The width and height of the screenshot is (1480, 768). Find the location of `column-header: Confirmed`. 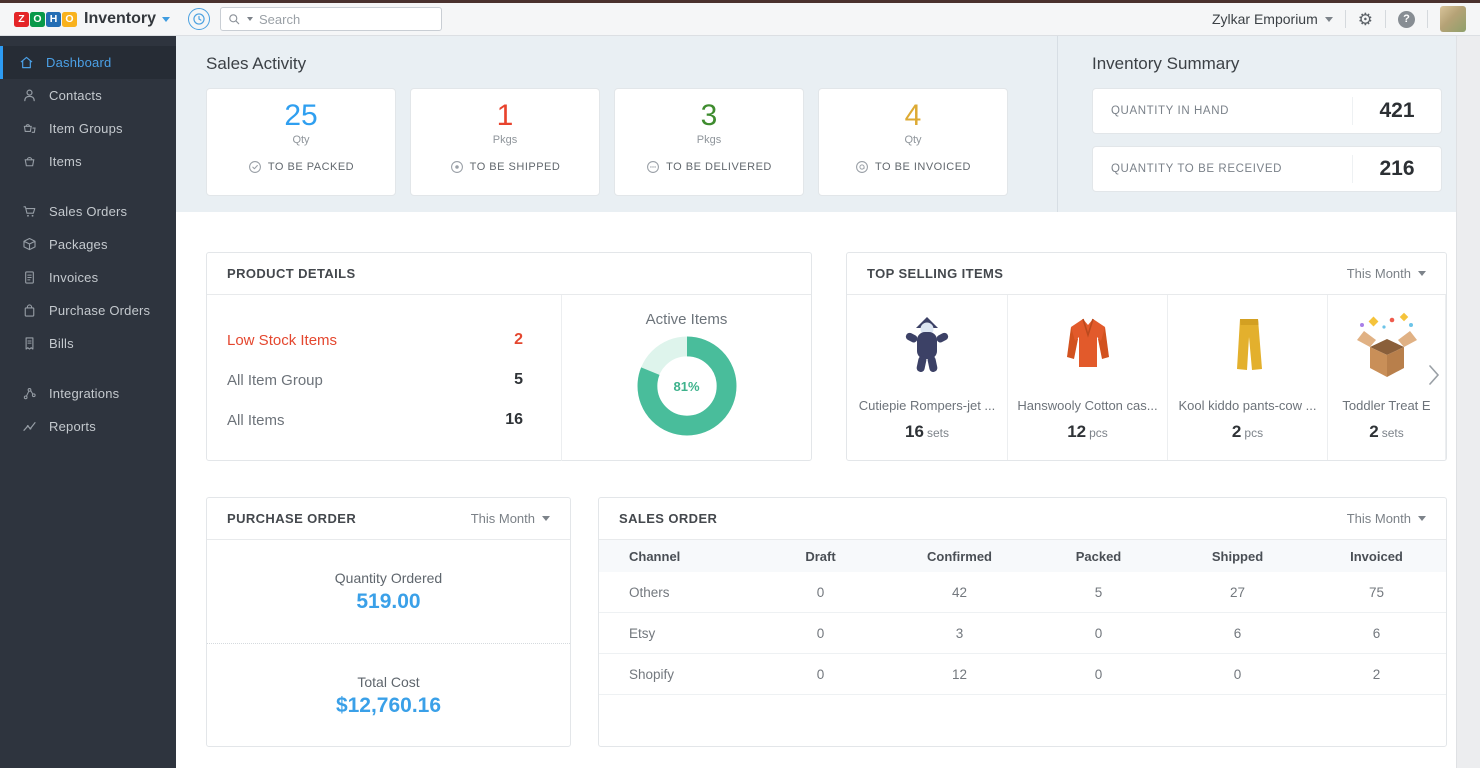

column-header: Confirmed is located at coordinates (959, 556).